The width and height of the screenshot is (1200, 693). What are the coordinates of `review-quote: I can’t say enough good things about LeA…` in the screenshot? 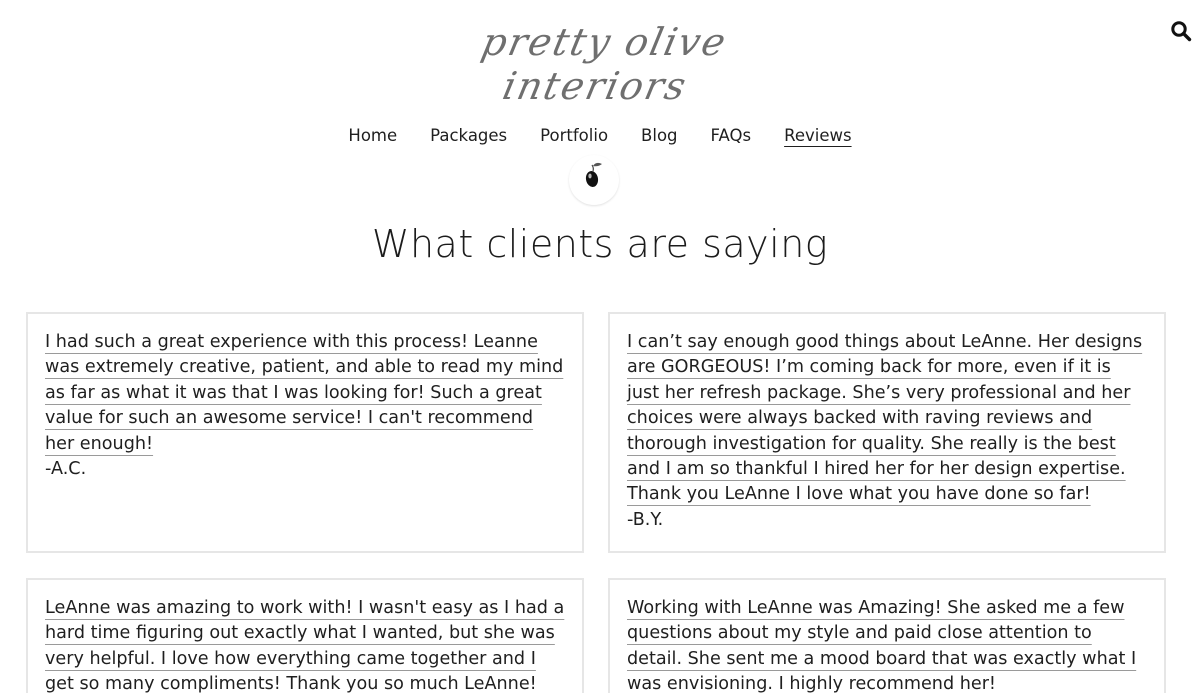 It's located at (887, 419).